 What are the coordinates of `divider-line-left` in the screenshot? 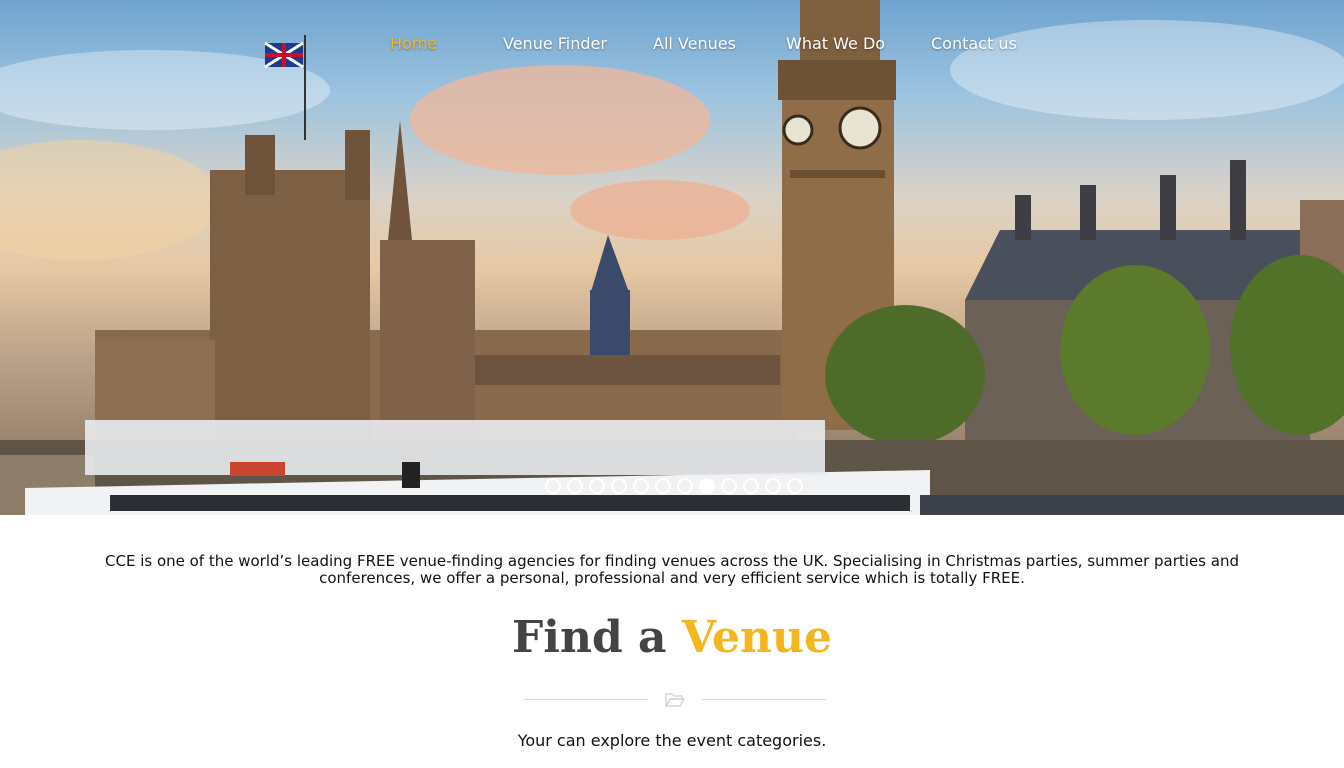 It's located at (586, 699).